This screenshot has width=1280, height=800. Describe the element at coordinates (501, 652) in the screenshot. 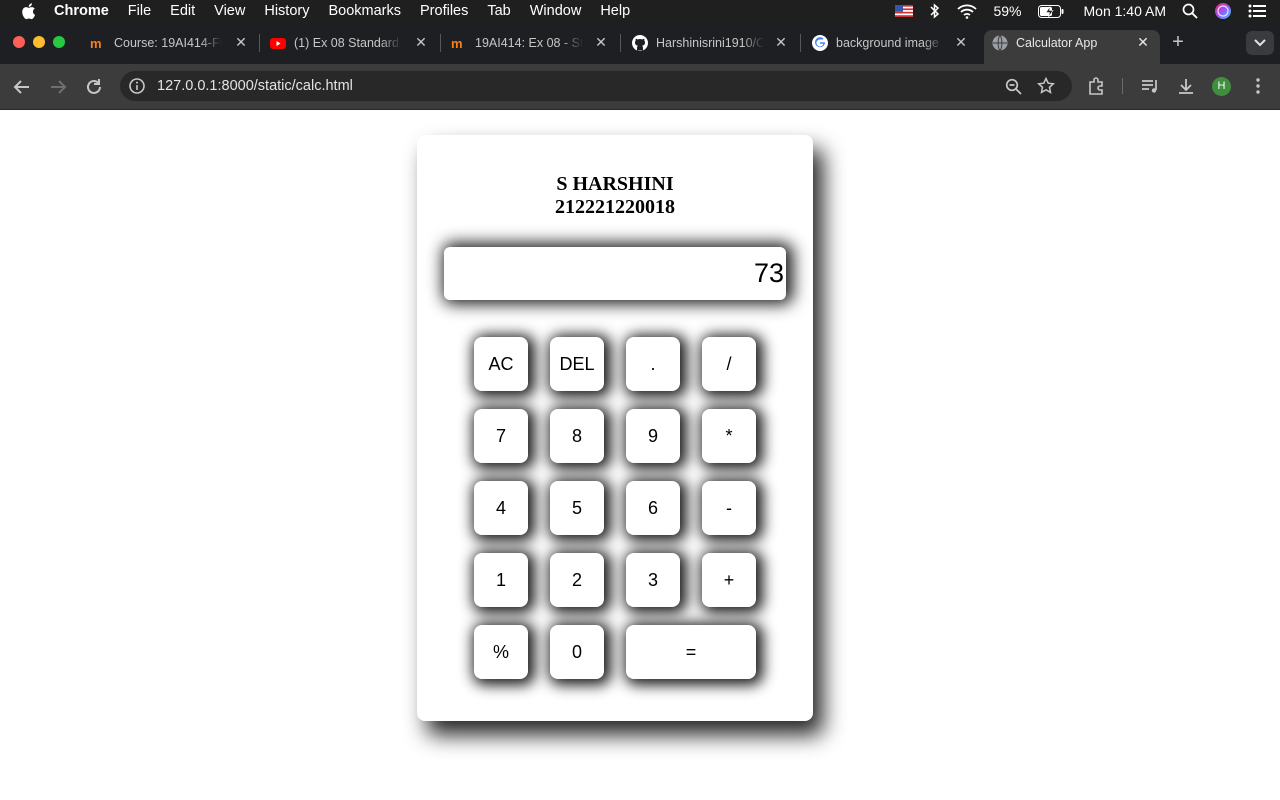

I see `percent-button: %` at that location.